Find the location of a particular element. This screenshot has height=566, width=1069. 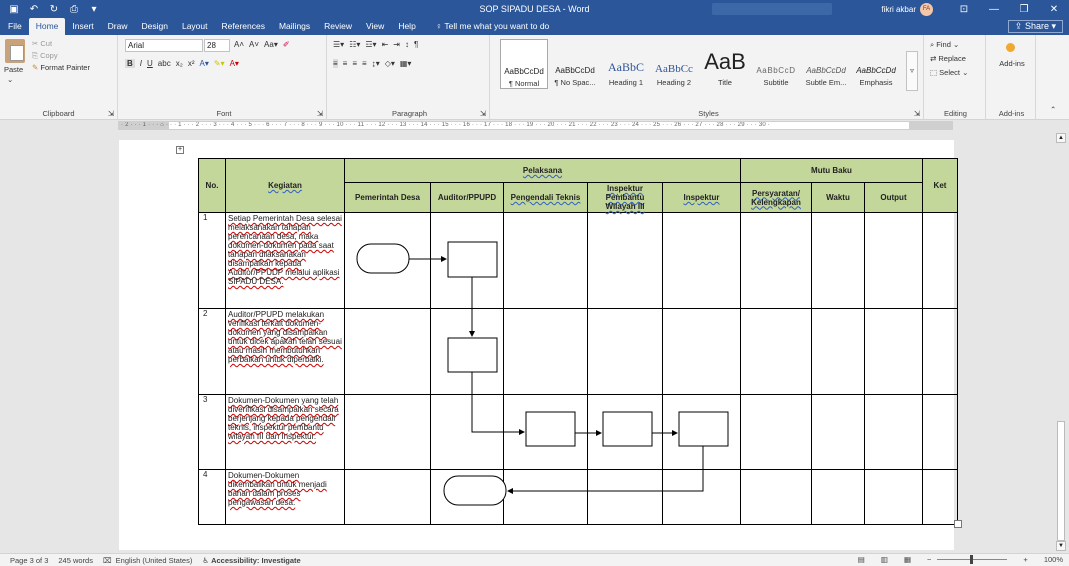

numbering-icon: ☷▾ is located at coordinates (354, 44).